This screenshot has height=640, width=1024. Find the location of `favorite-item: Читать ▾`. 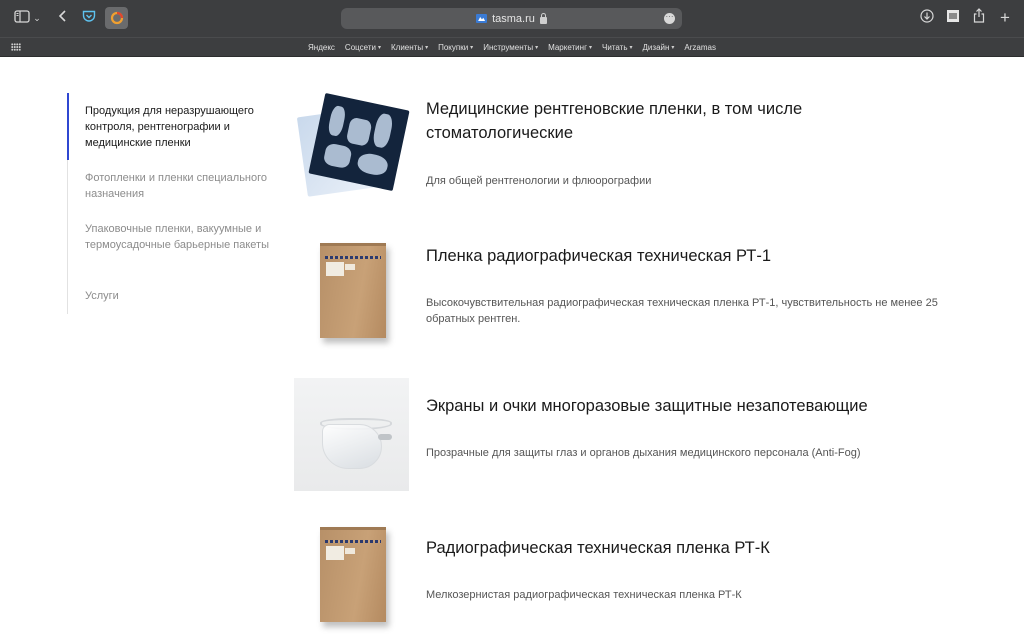

favorite-item: Читать ▾ is located at coordinates (617, 47).